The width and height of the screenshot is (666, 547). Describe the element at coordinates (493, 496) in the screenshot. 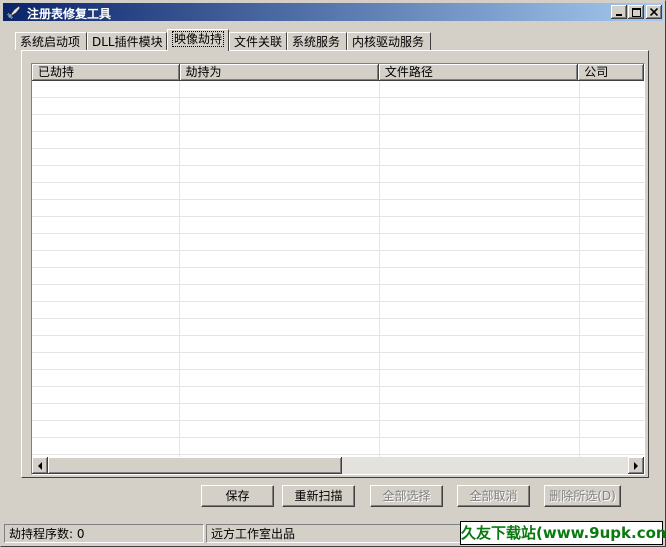

I see `deselect-all-button: 全部取消` at that location.